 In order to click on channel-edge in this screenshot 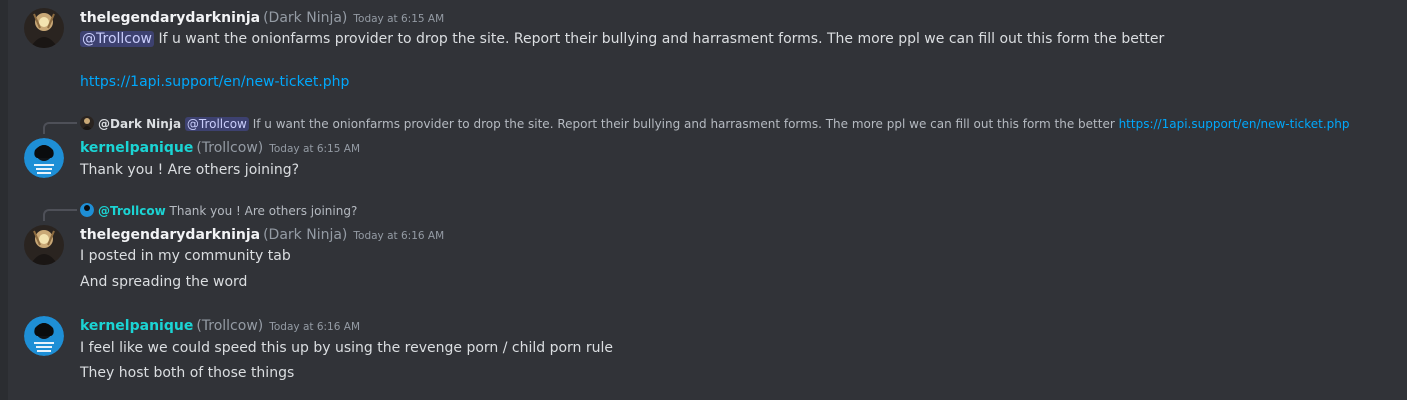, I will do `click(4, 200)`.